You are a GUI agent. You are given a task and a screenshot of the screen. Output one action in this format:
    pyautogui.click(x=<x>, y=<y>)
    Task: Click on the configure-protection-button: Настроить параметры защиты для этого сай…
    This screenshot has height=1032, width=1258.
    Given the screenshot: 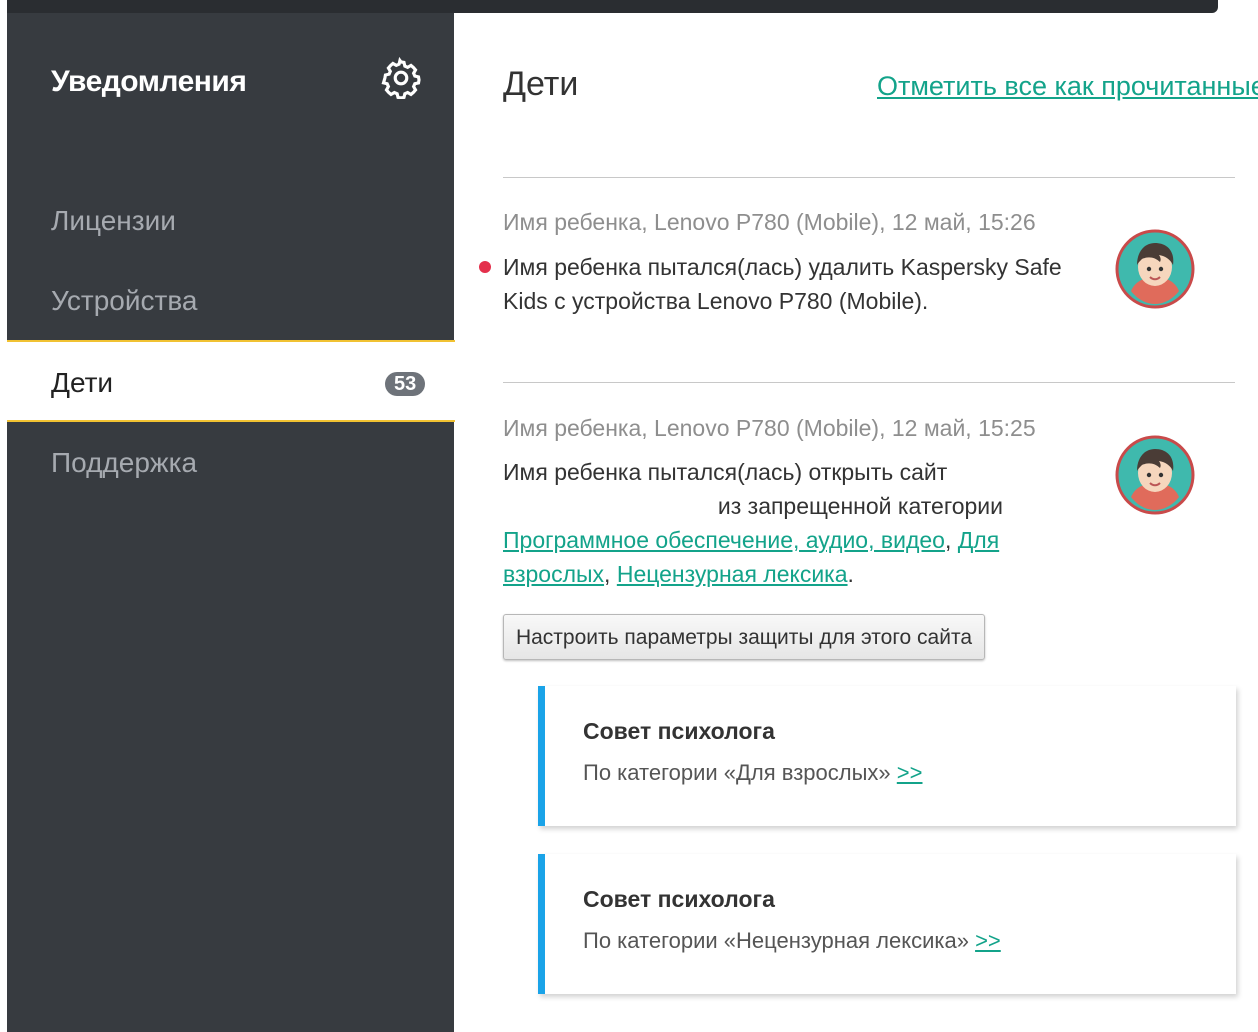 What is the action you would take?
    pyautogui.click(x=744, y=637)
    